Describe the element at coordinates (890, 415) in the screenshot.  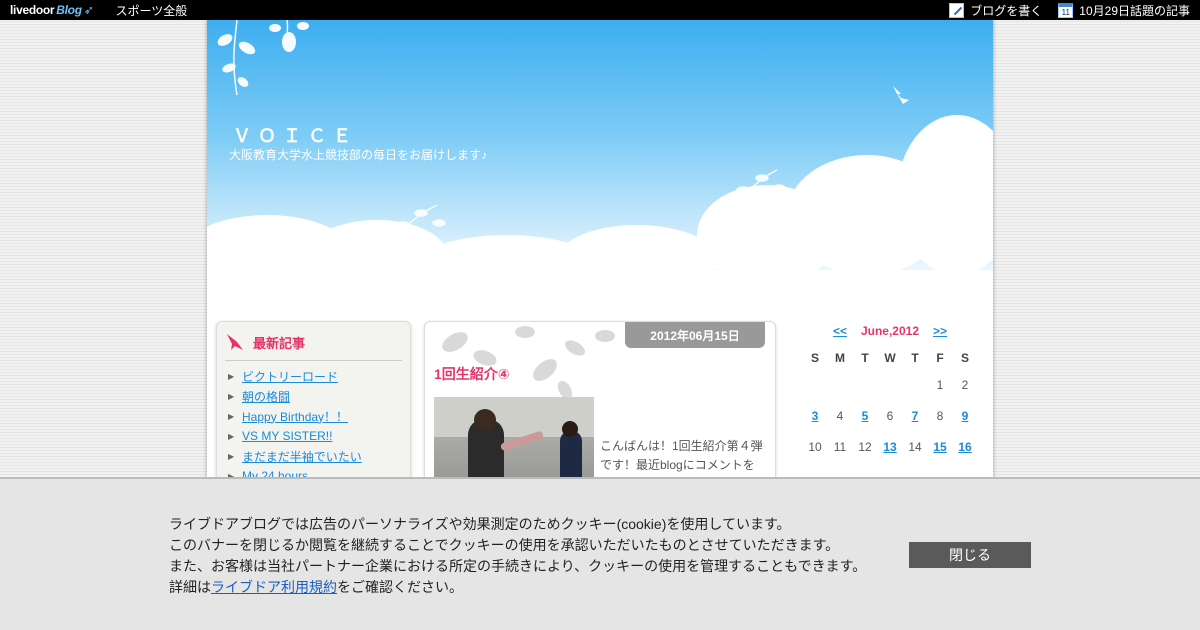
I see `calendar-day: 6` at that location.